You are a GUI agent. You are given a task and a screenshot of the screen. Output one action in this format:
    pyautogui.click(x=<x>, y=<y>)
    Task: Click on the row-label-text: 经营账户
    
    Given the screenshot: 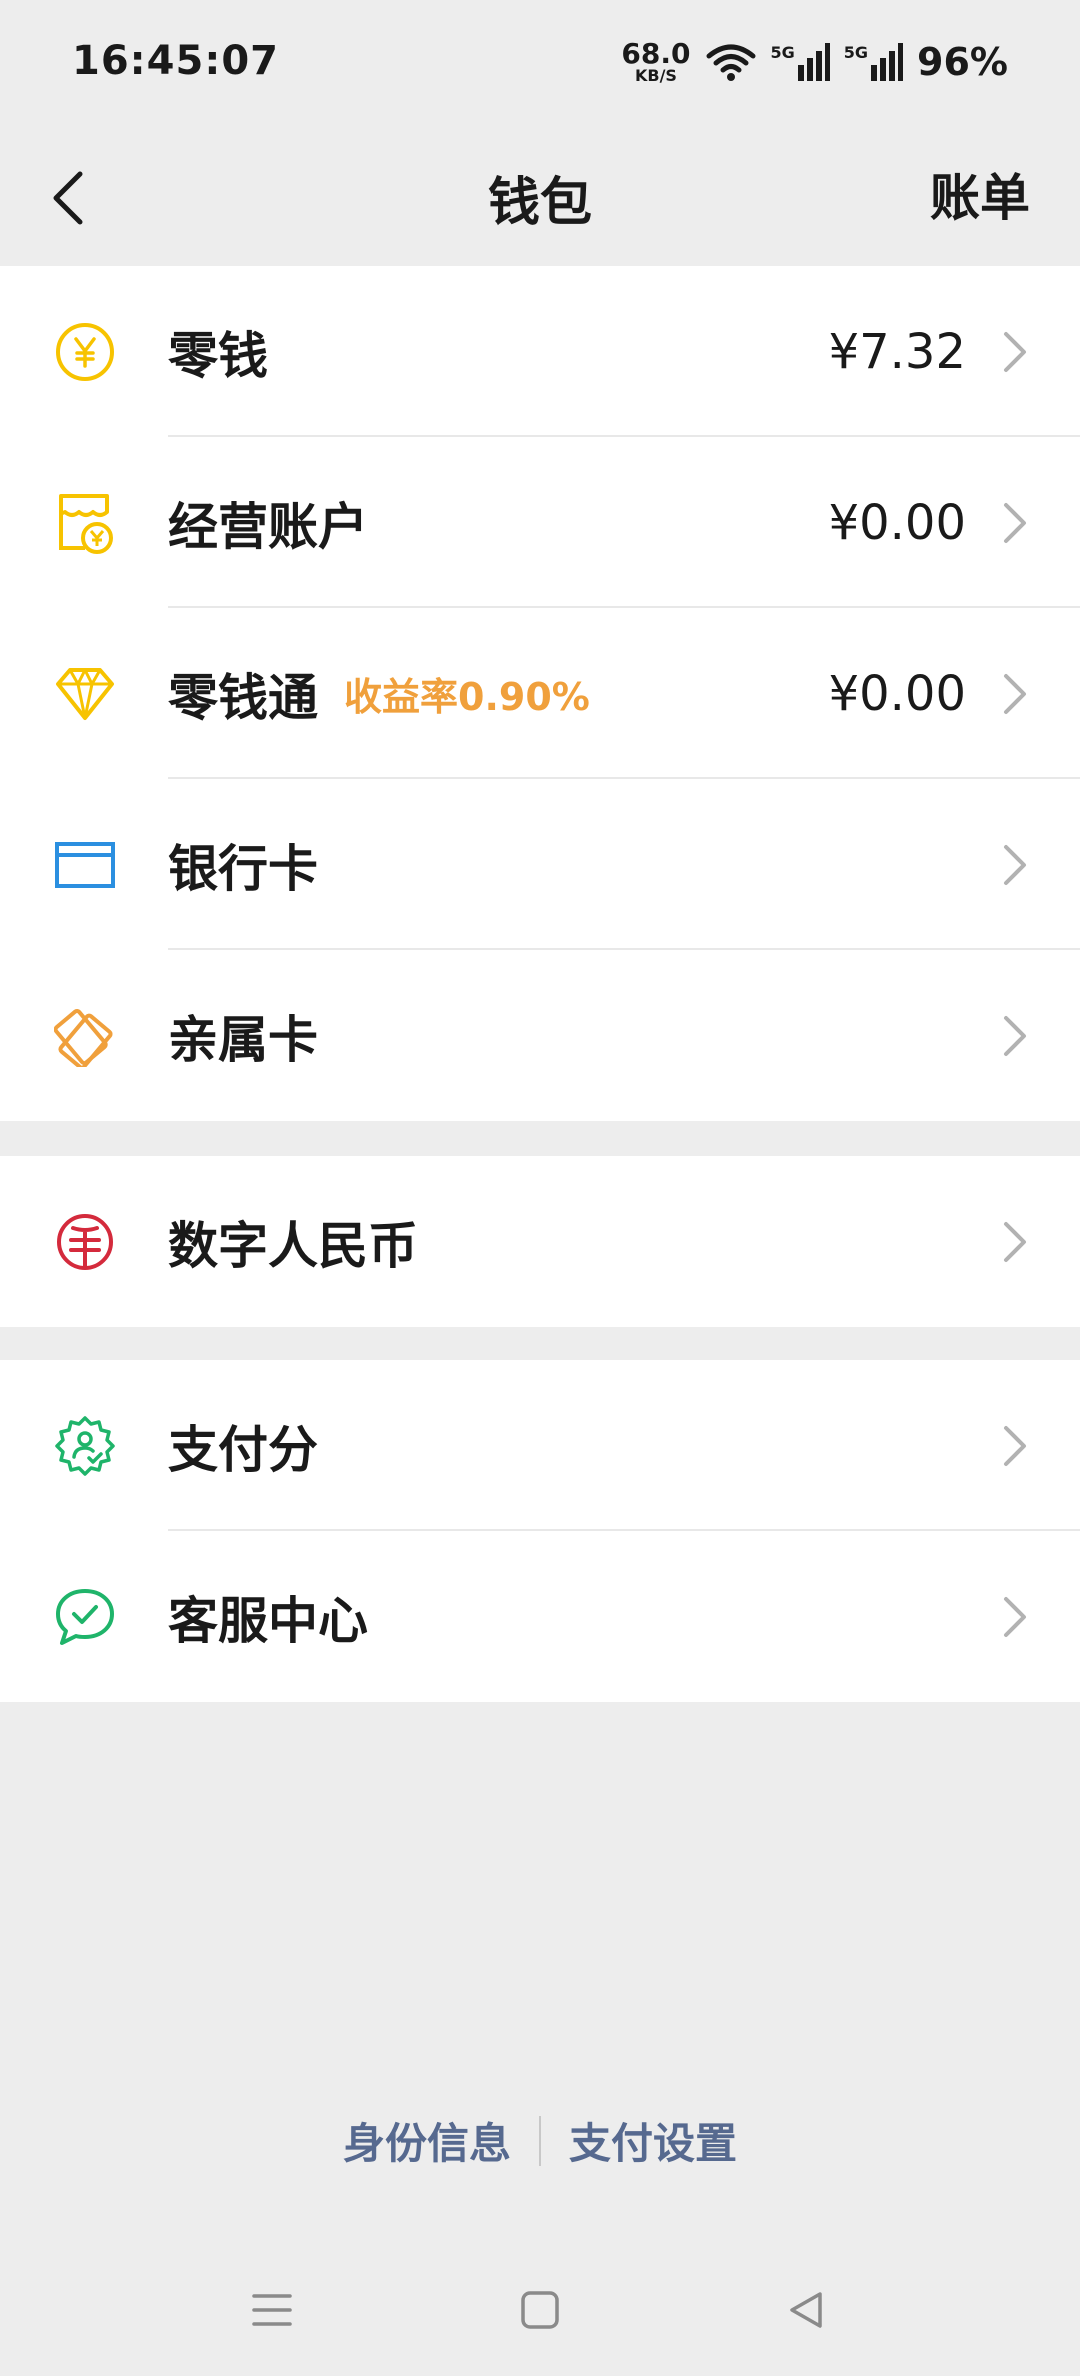 What is the action you would take?
    pyautogui.click(x=268, y=526)
    